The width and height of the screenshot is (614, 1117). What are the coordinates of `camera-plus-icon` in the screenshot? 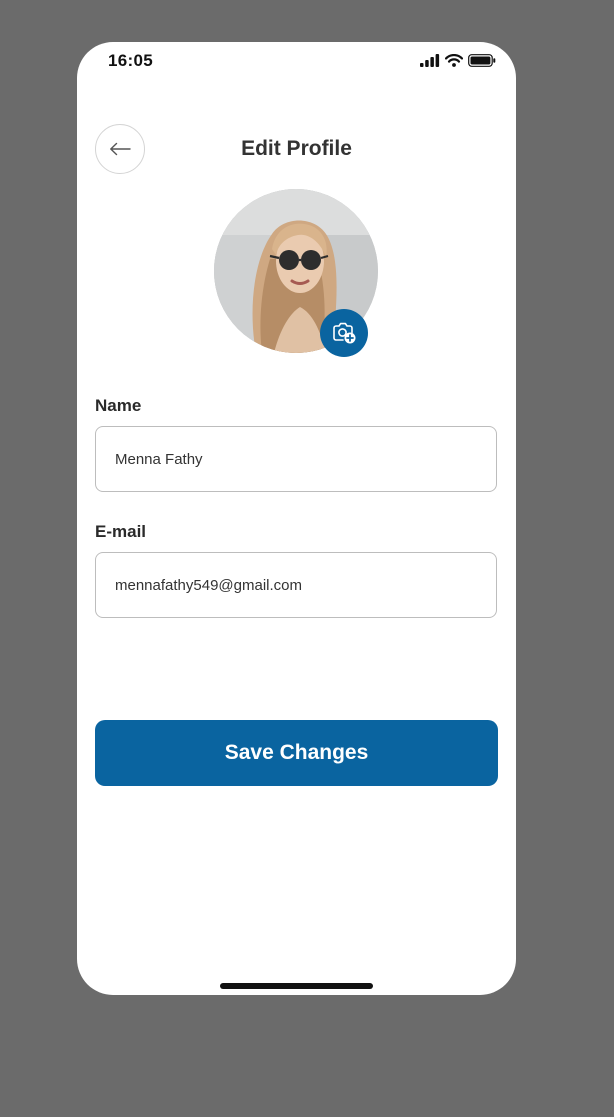 It's located at (344, 333).